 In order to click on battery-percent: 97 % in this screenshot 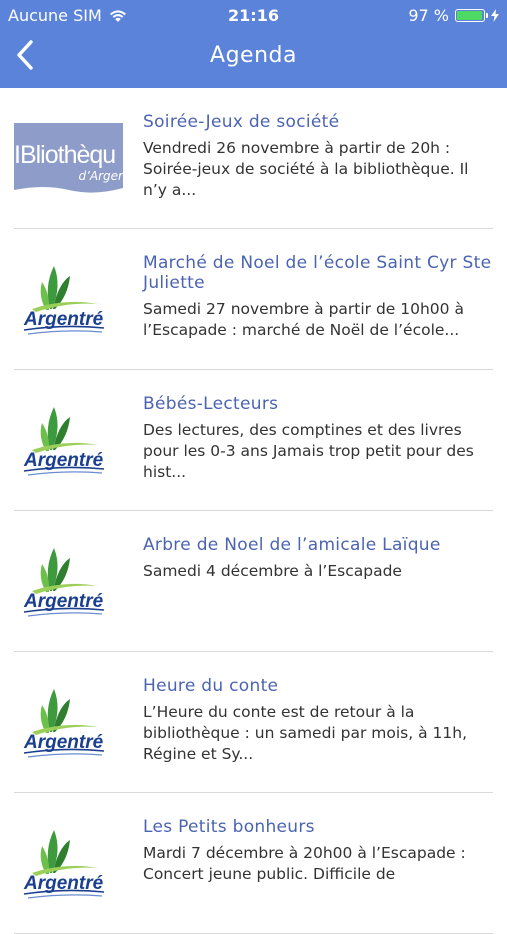, I will do `click(428, 15)`.